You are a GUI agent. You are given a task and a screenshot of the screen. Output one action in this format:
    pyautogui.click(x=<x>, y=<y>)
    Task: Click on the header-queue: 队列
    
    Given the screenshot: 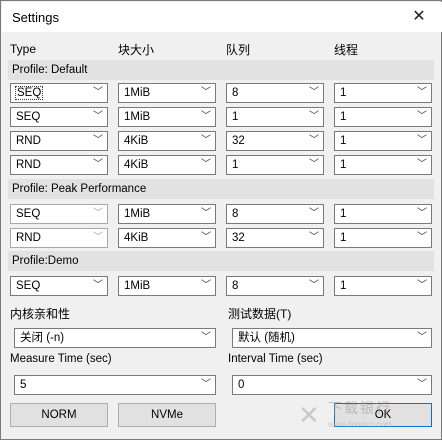 What is the action you would take?
    pyautogui.click(x=238, y=50)
    